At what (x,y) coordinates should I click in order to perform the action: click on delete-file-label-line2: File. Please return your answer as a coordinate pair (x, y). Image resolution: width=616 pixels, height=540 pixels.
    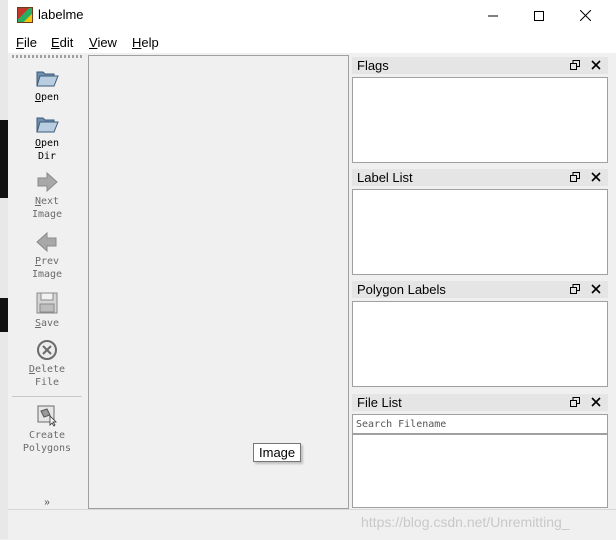
    Looking at the image, I should click on (47, 382).